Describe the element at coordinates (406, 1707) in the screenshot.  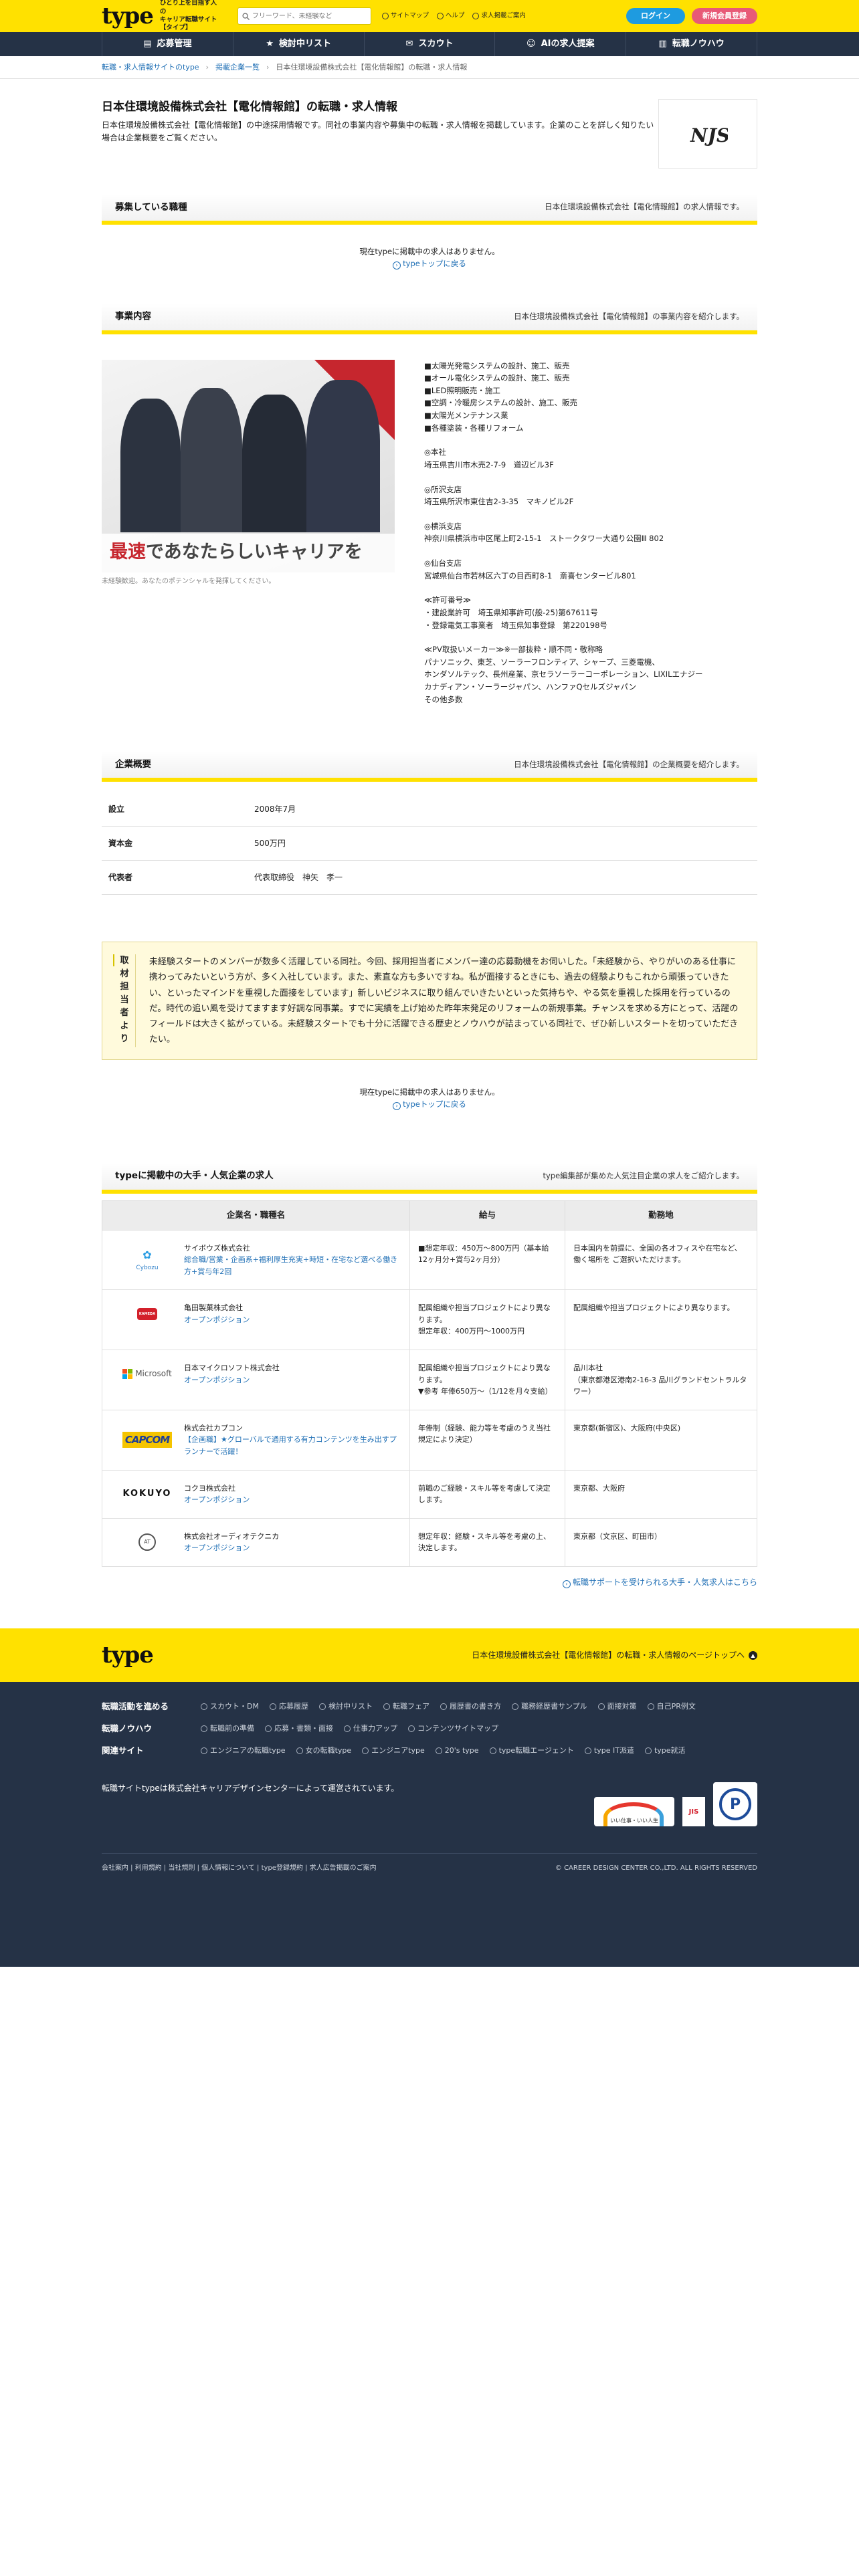
I see `footer-link: 転職フェア` at that location.